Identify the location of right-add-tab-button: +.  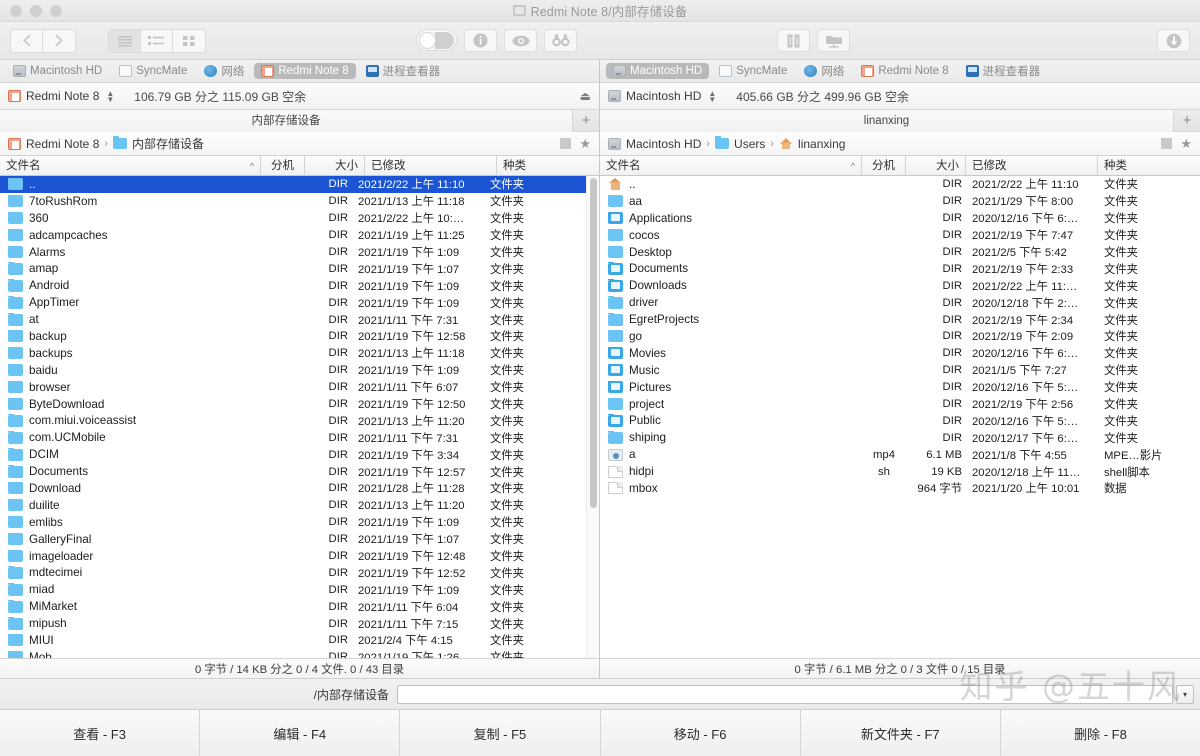
(1187, 121).